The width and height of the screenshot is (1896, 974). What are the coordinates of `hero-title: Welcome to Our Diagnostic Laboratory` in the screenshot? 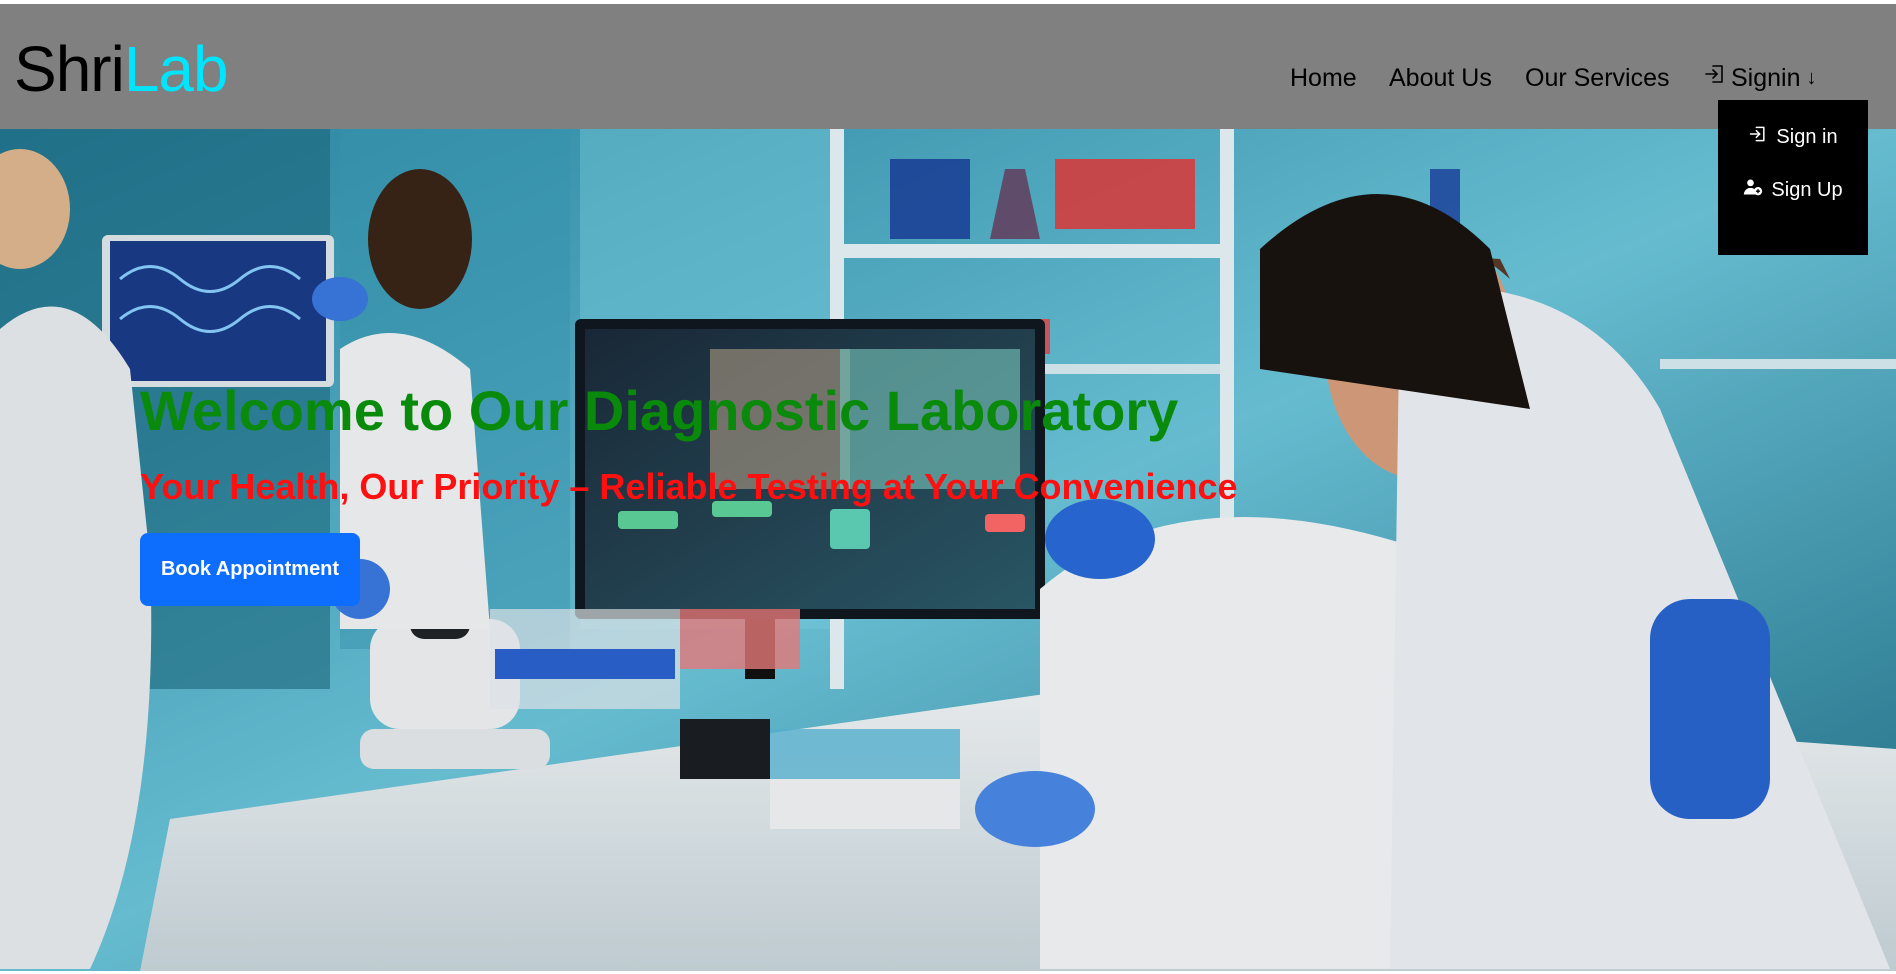 It's located at (659, 410).